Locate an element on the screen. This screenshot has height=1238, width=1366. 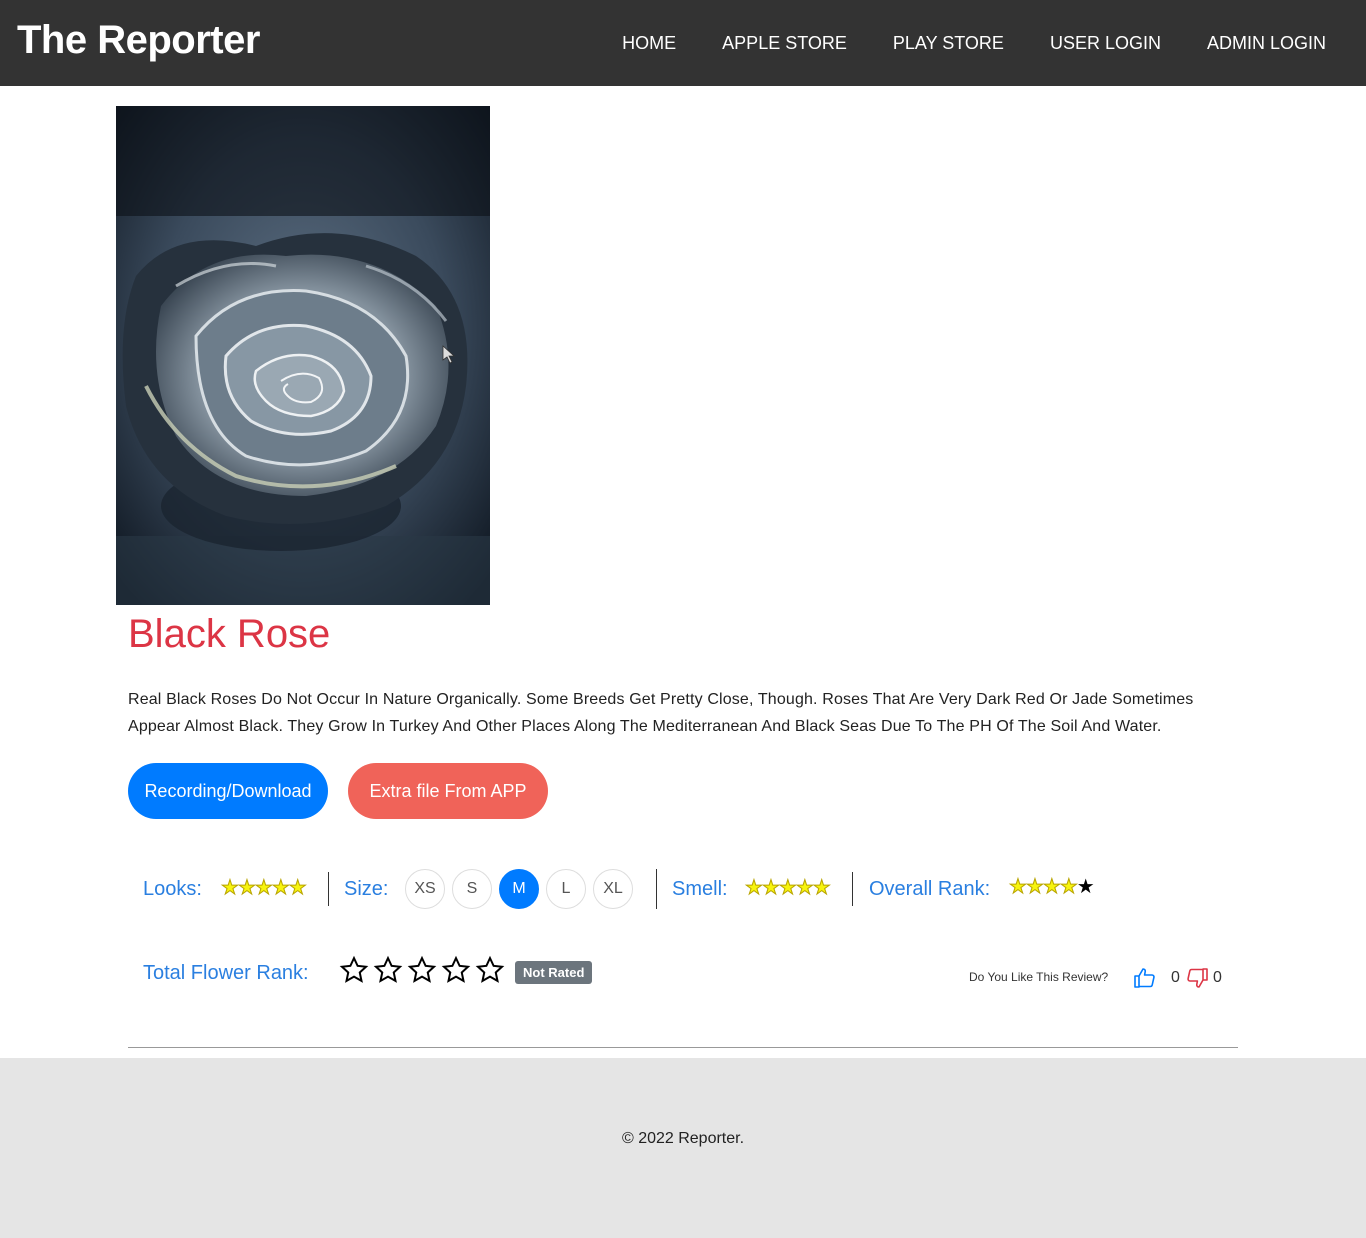
extra-file-button: Extra file From APP is located at coordinates (448, 791).